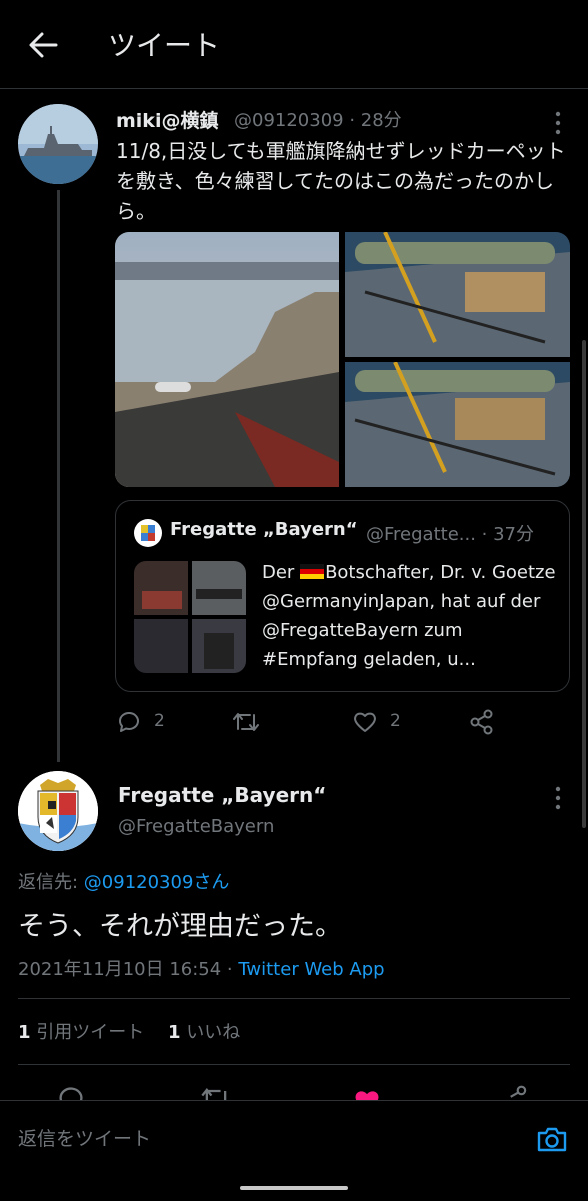 This screenshot has width=588, height=1201. Describe the element at coordinates (294, 44) in the screenshot. I see `top-bar: ツイート` at that location.